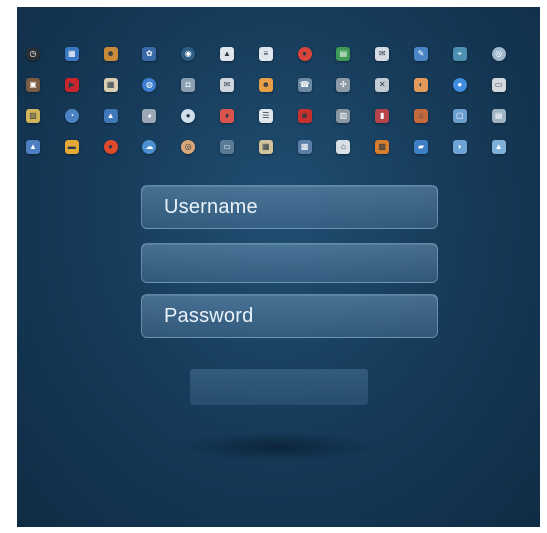 This screenshot has width=547, height=533. What do you see at coordinates (498, 116) in the screenshot?
I see `printer-icon: ▤` at bounding box center [498, 116].